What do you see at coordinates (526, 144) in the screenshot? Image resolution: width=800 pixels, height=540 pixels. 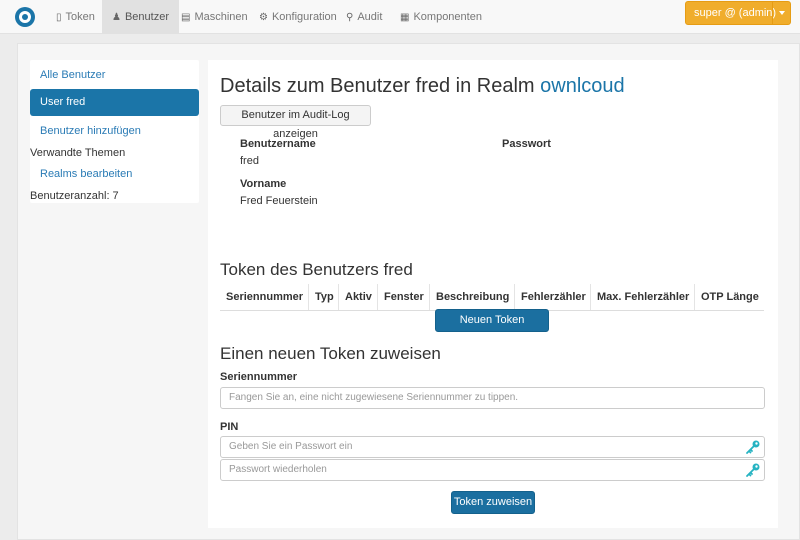 I see `password-label: Passwort` at bounding box center [526, 144].